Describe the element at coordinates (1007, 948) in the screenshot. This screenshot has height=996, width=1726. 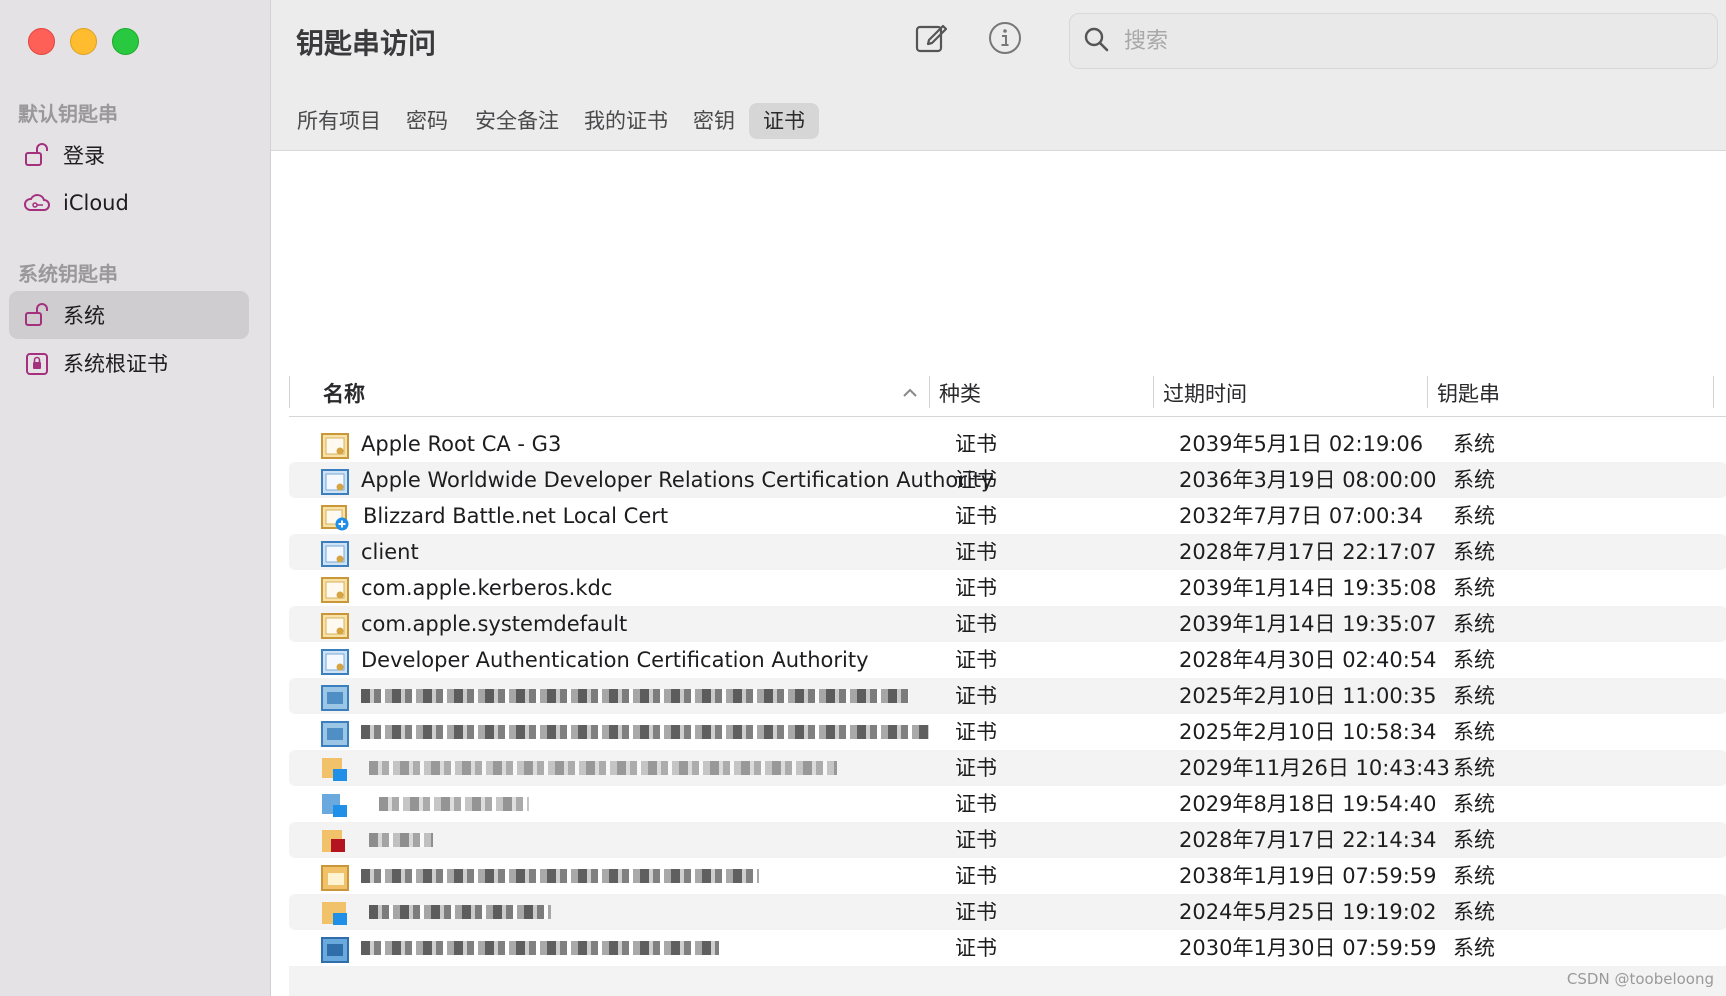
I see `table-row: 证书 2030年1月30日 07:59:59 系统` at that location.